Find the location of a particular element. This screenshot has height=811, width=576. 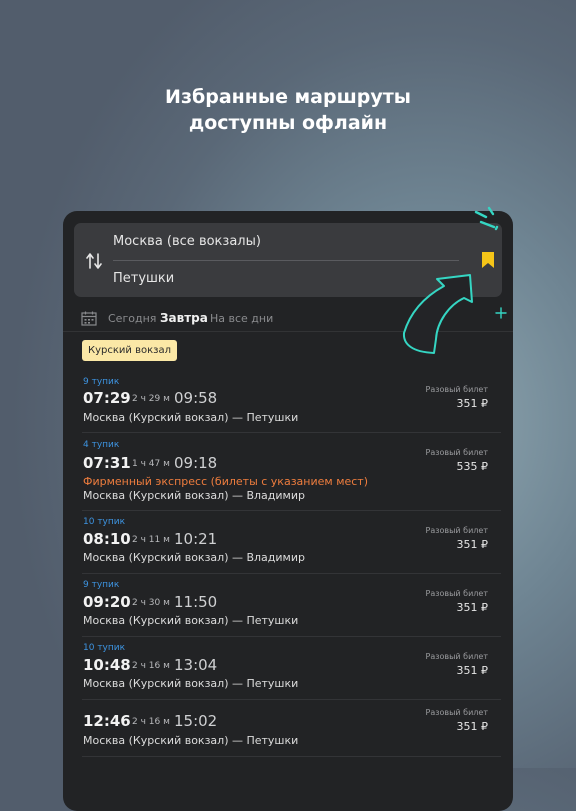

date-tab-tomorrow: Завтра is located at coordinates (184, 318).